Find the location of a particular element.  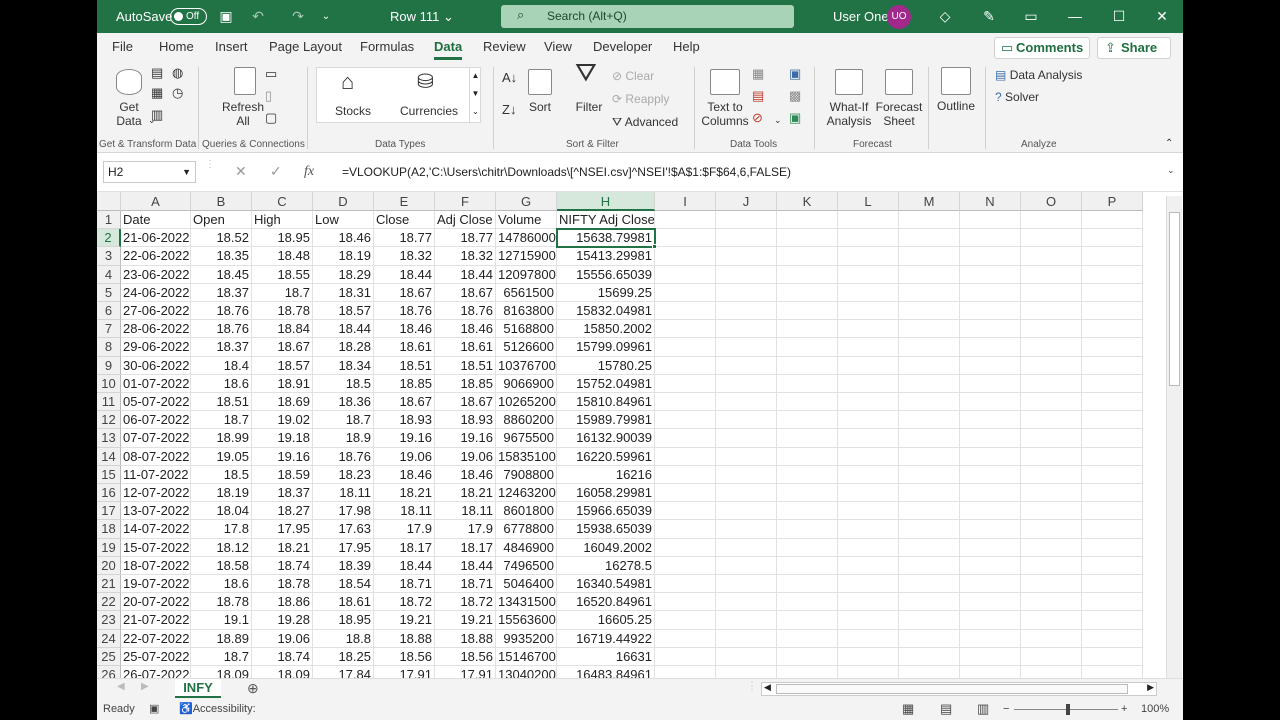

table-cell: 15-07-2022 is located at coordinates (156, 547).